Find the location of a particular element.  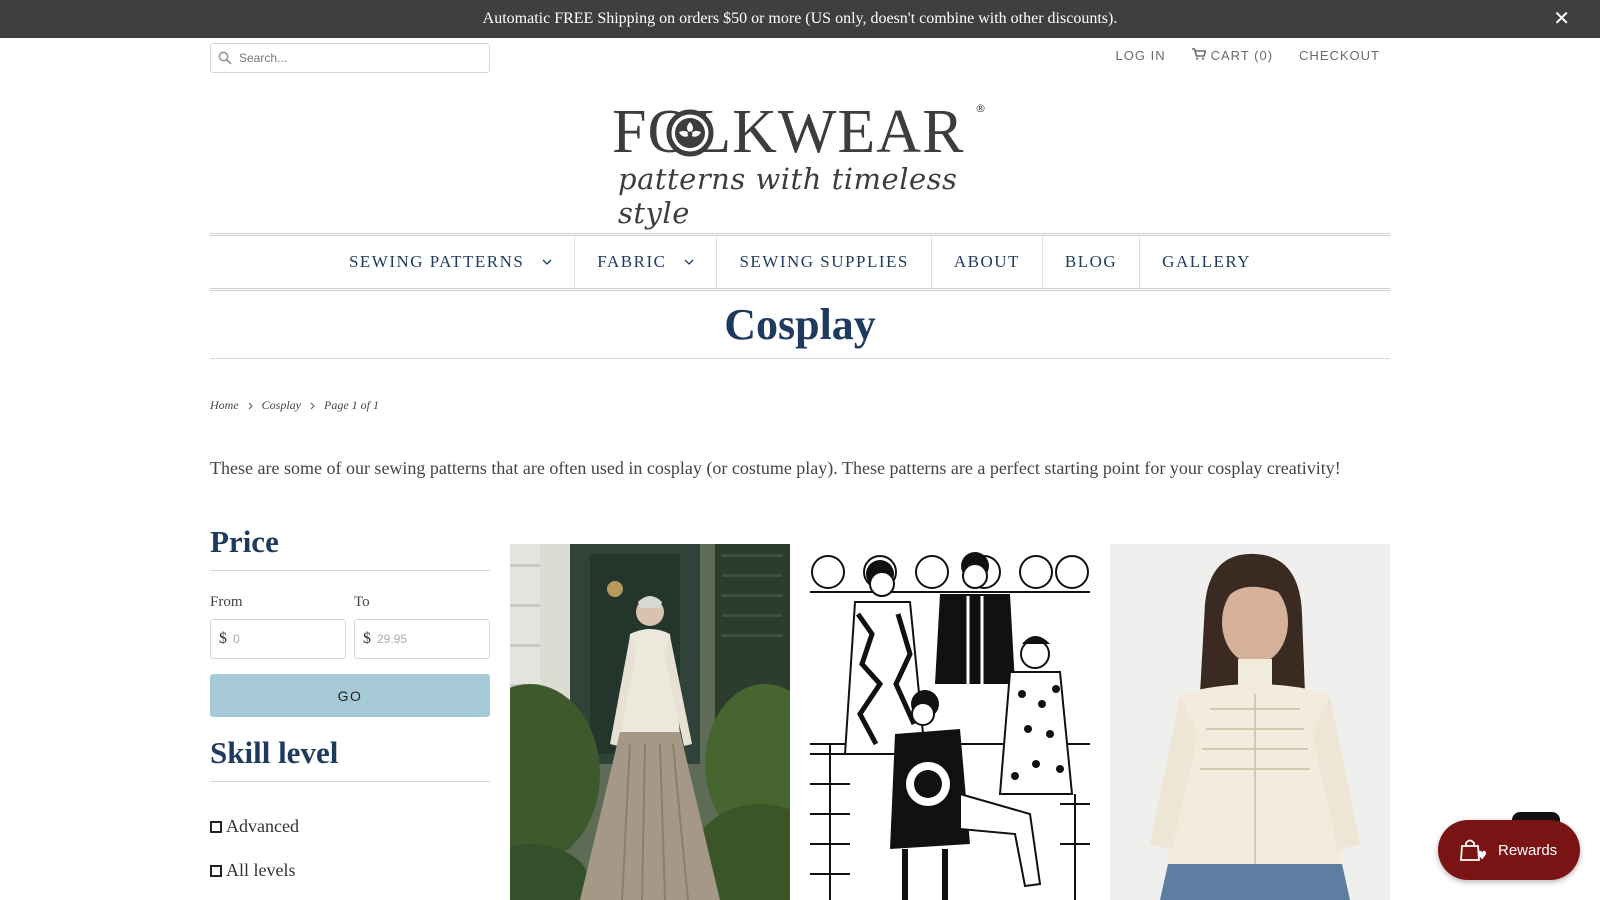

nav-item-sewing-patterns: SEWING PATTERNS is located at coordinates (451, 262).